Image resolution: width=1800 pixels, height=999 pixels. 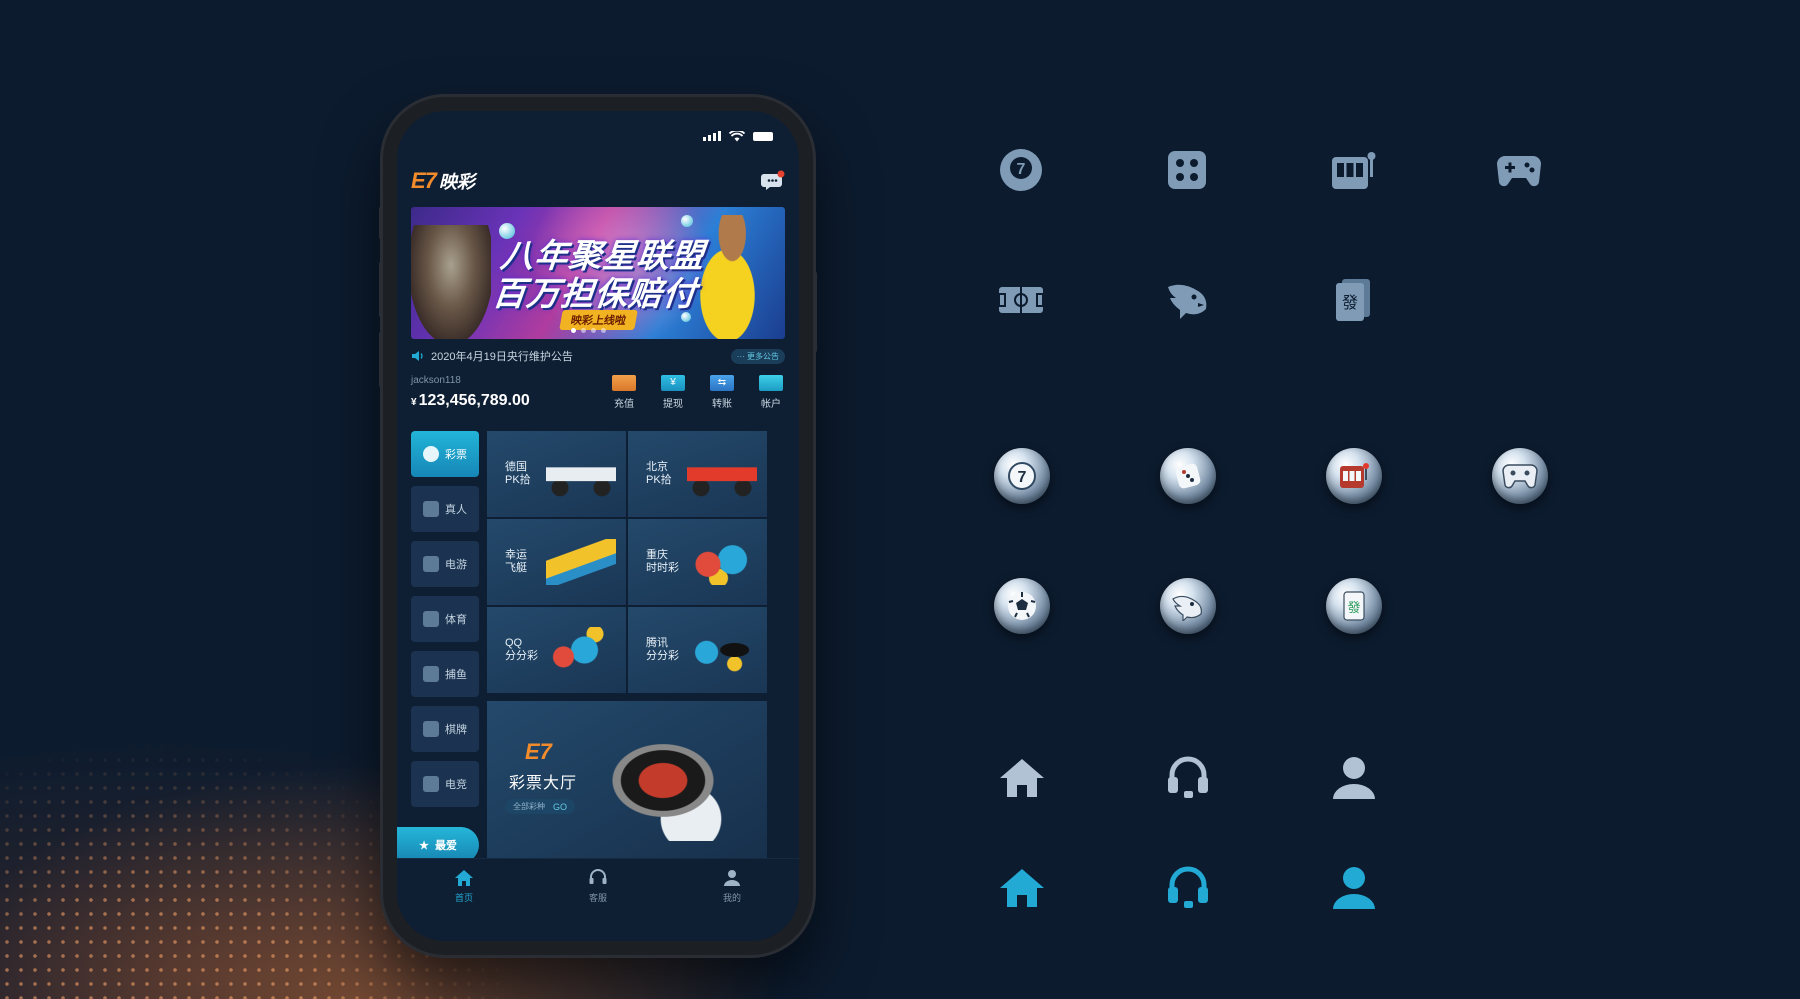 I want to click on phone-power-button, so click(x=815, y=312).